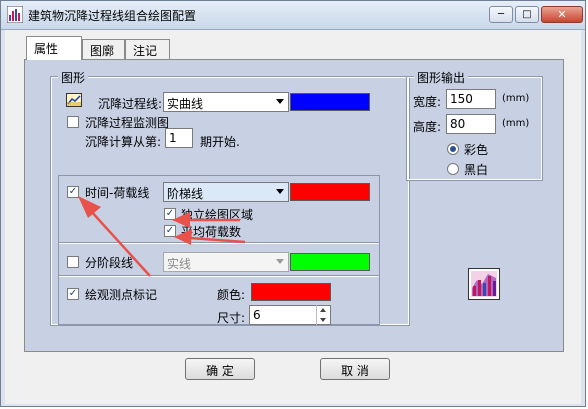 Image resolution: width=588 pixels, height=409 pixels. What do you see at coordinates (323, 315) in the screenshot?
I see `spin-buttons` at bounding box center [323, 315].